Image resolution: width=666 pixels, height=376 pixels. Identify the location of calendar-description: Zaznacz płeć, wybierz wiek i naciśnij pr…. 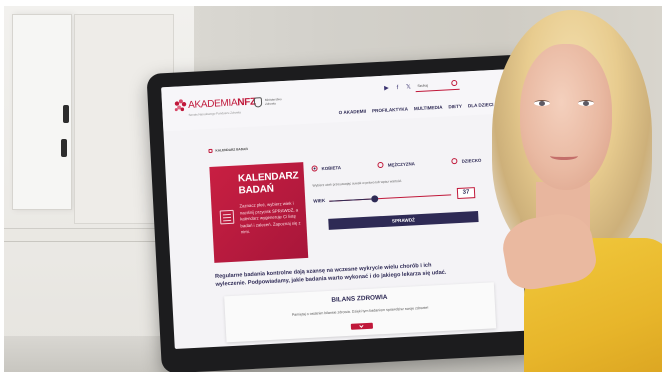
(270, 217).